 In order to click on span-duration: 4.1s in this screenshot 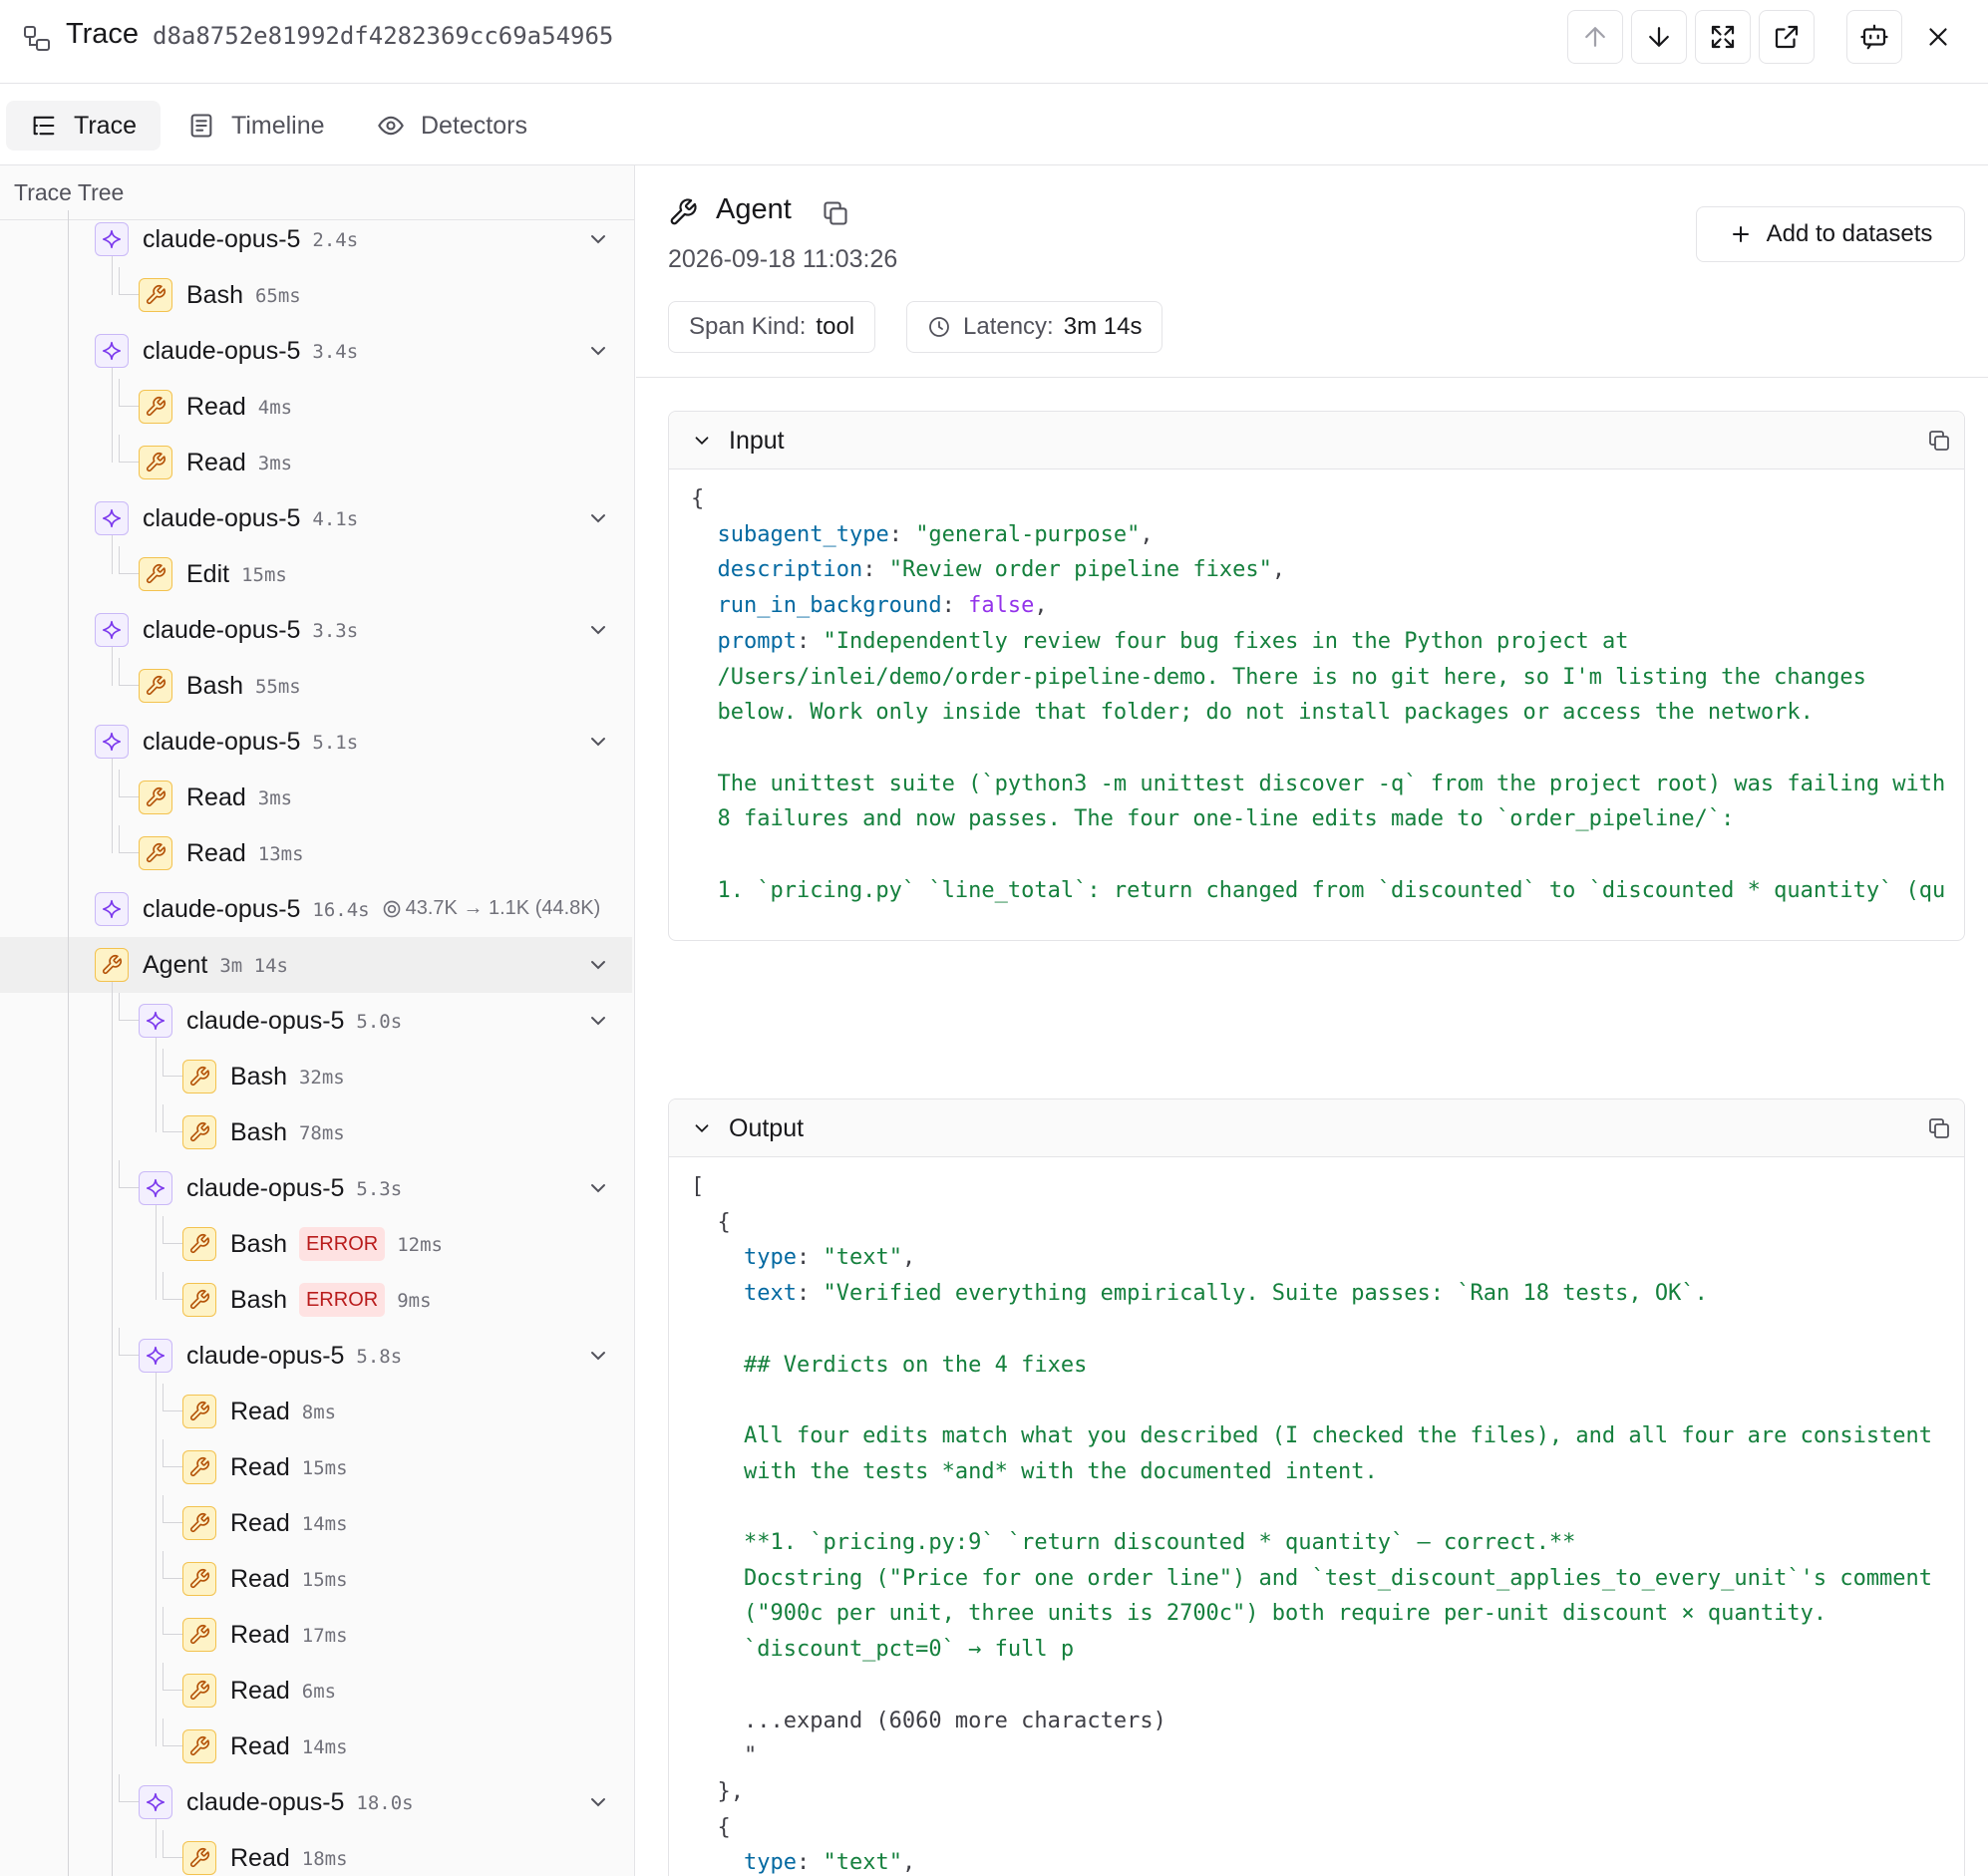, I will do `click(335, 519)`.